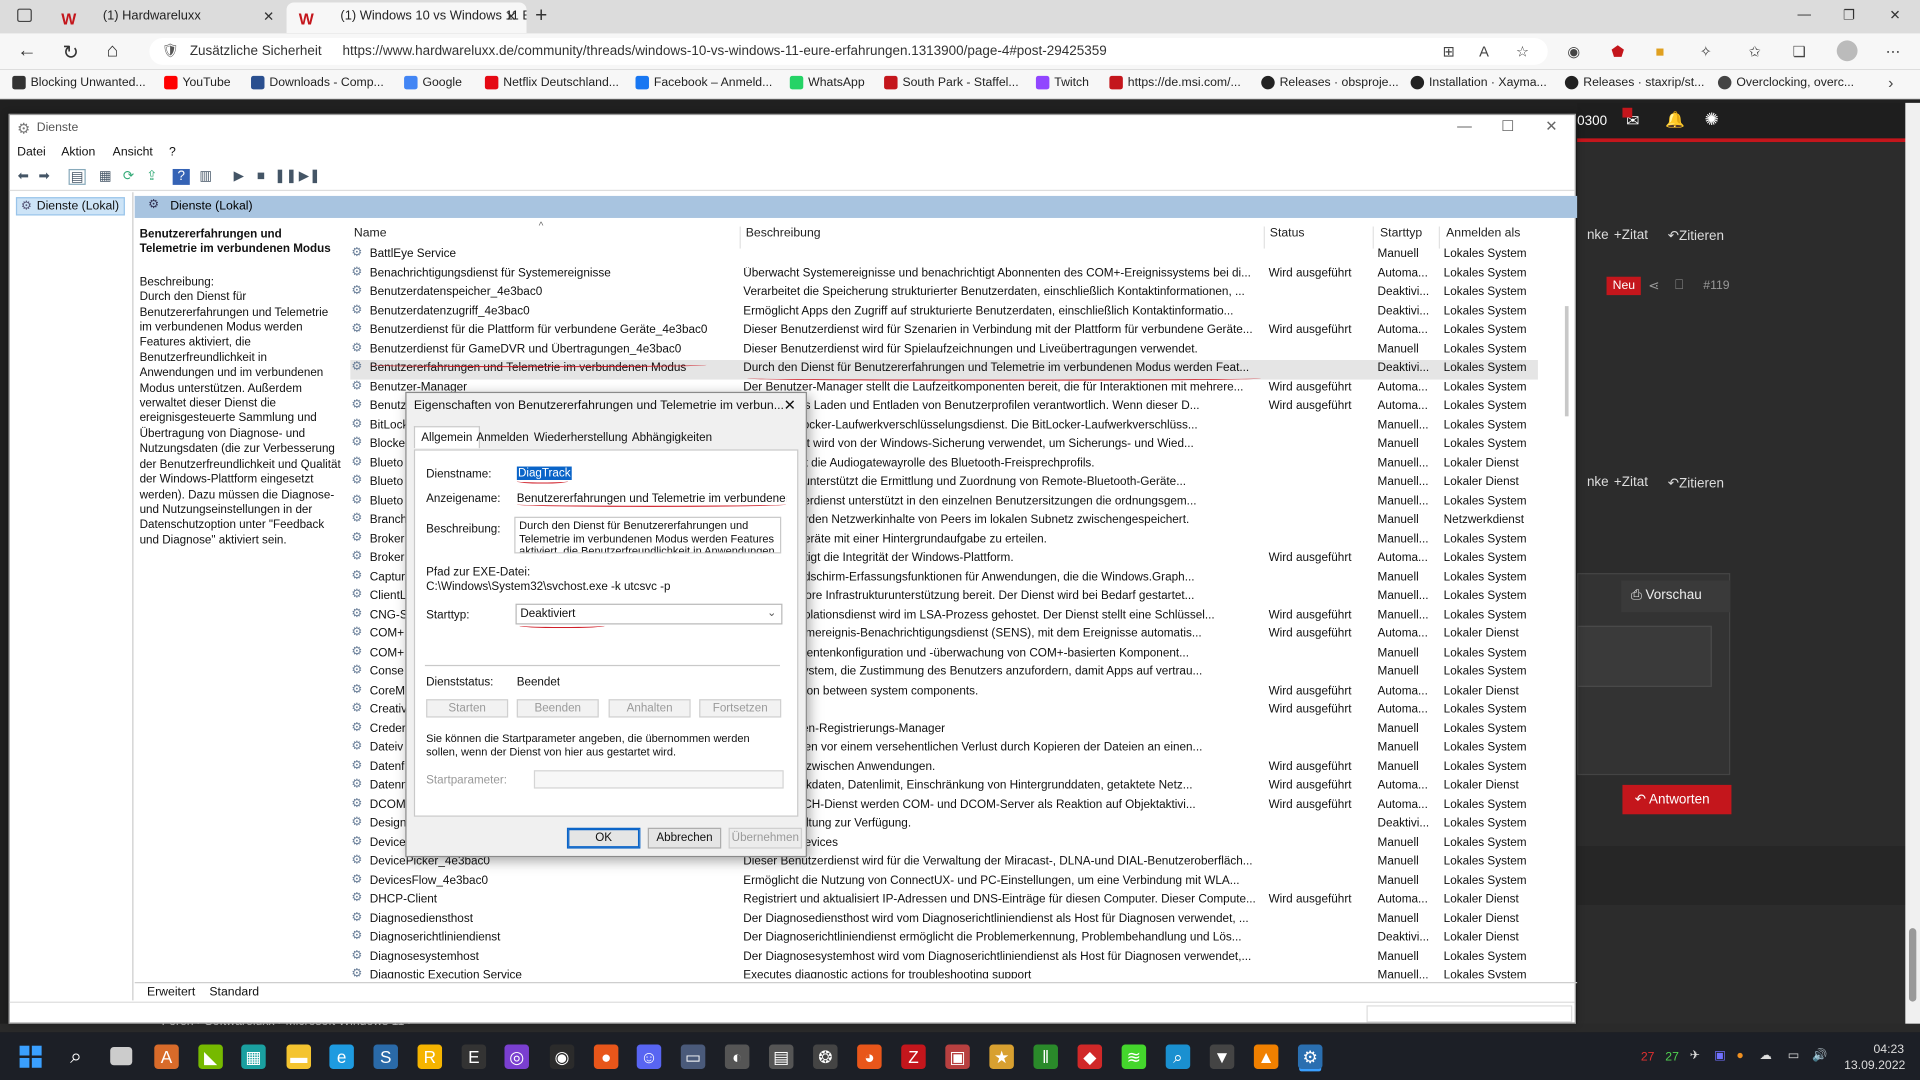  Describe the element at coordinates (1178, 1056) in the screenshot. I see `search-app-icon: ⌕` at that location.